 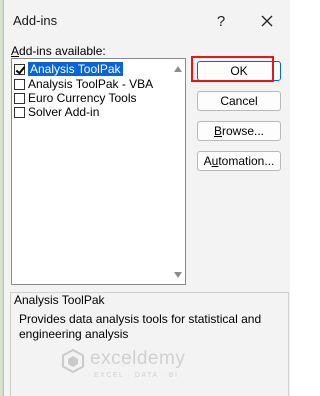 What do you see at coordinates (35, 20) in the screenshot?
I see `dialog-title: Add-ins` at bounding box center [35, 20].